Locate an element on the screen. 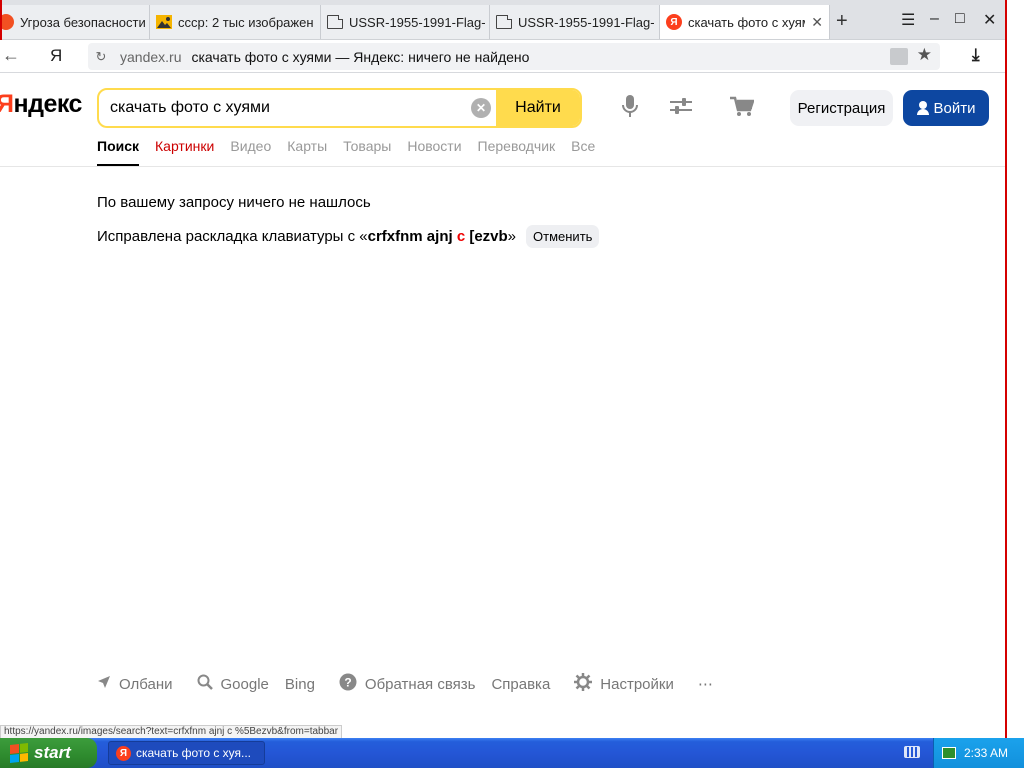 The image size is (1024, 768). lock-icon is located at coordinates (899, 56).